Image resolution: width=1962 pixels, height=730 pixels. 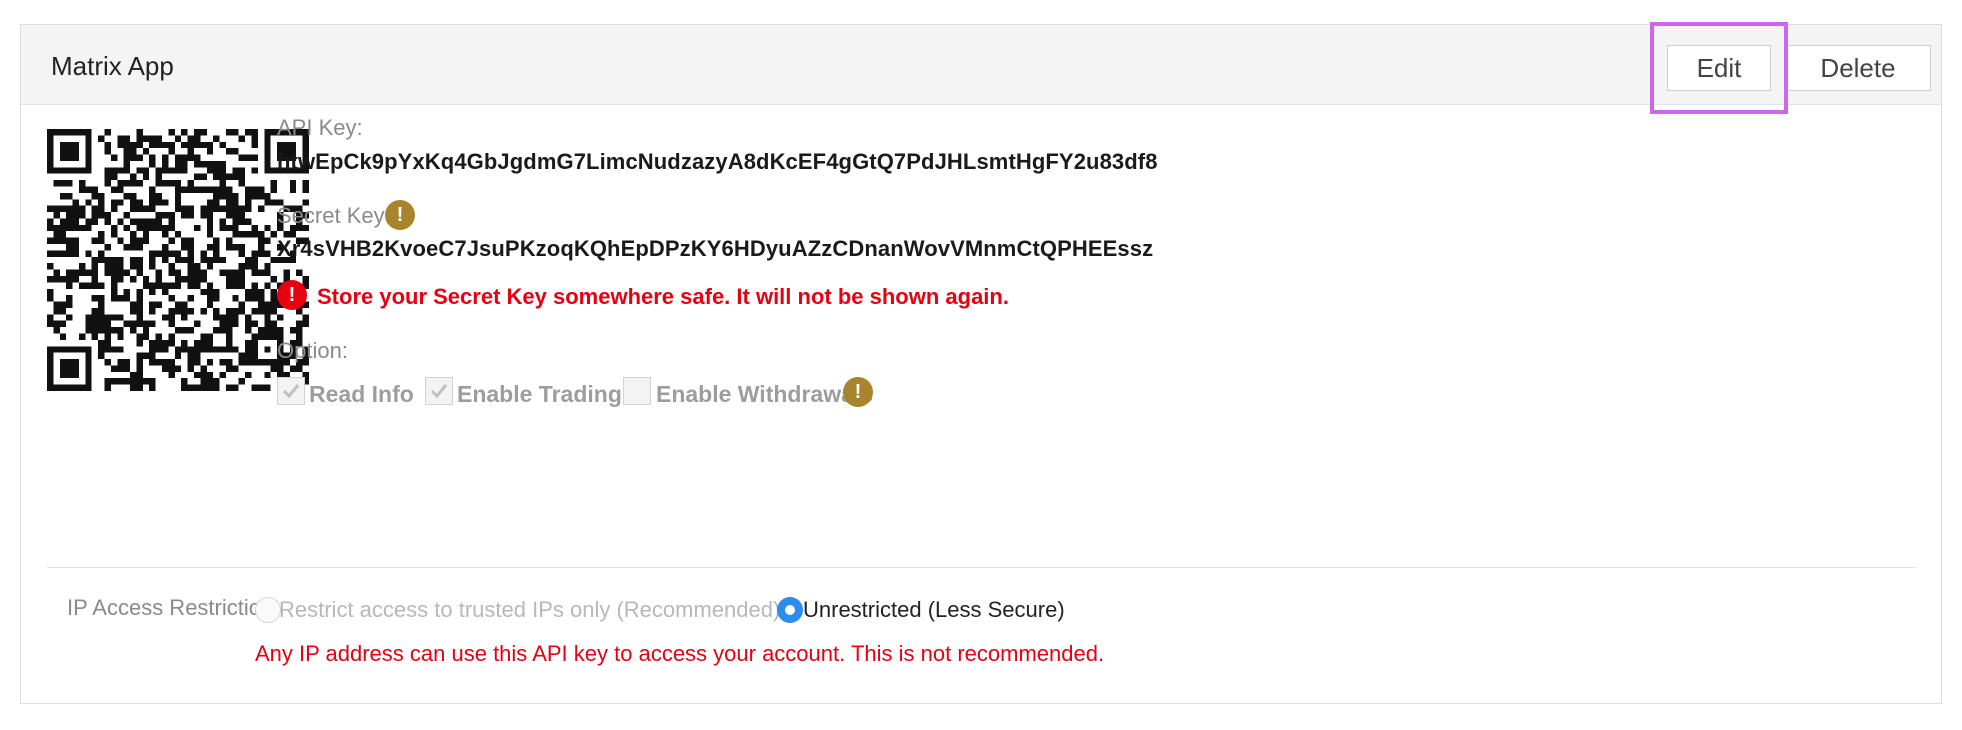 I want to click on edit-button: Edit, so click(x=1719, y=68).